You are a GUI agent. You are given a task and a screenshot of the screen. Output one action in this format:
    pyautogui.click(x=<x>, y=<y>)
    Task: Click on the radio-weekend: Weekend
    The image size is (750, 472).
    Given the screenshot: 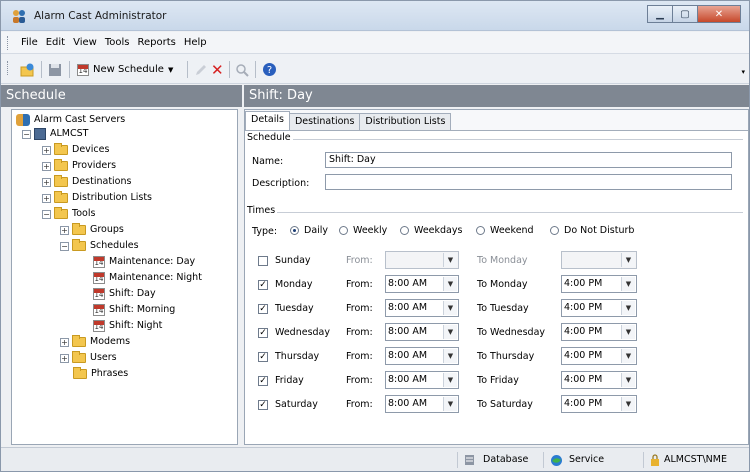 What is the action you would take?
    pyautogui.click(x=505, y=230)
    